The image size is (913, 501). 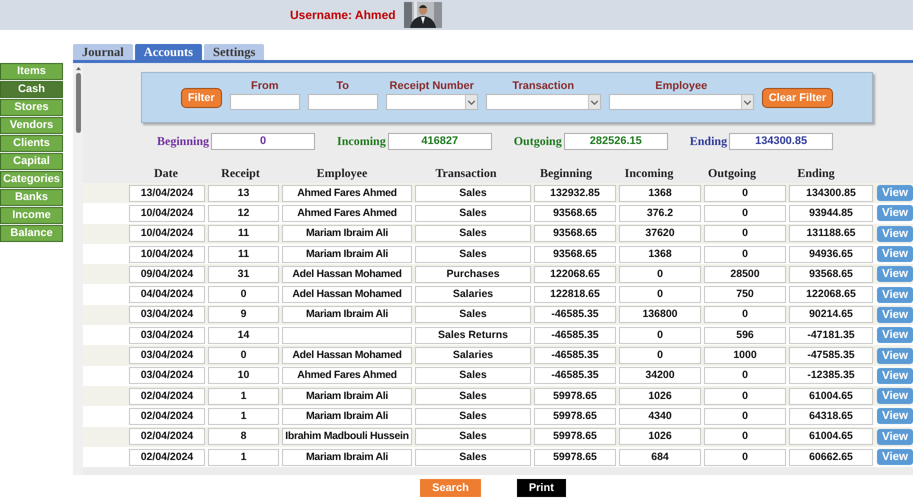 I want to click on table-cell: 37620, so click(x=660, y=233).